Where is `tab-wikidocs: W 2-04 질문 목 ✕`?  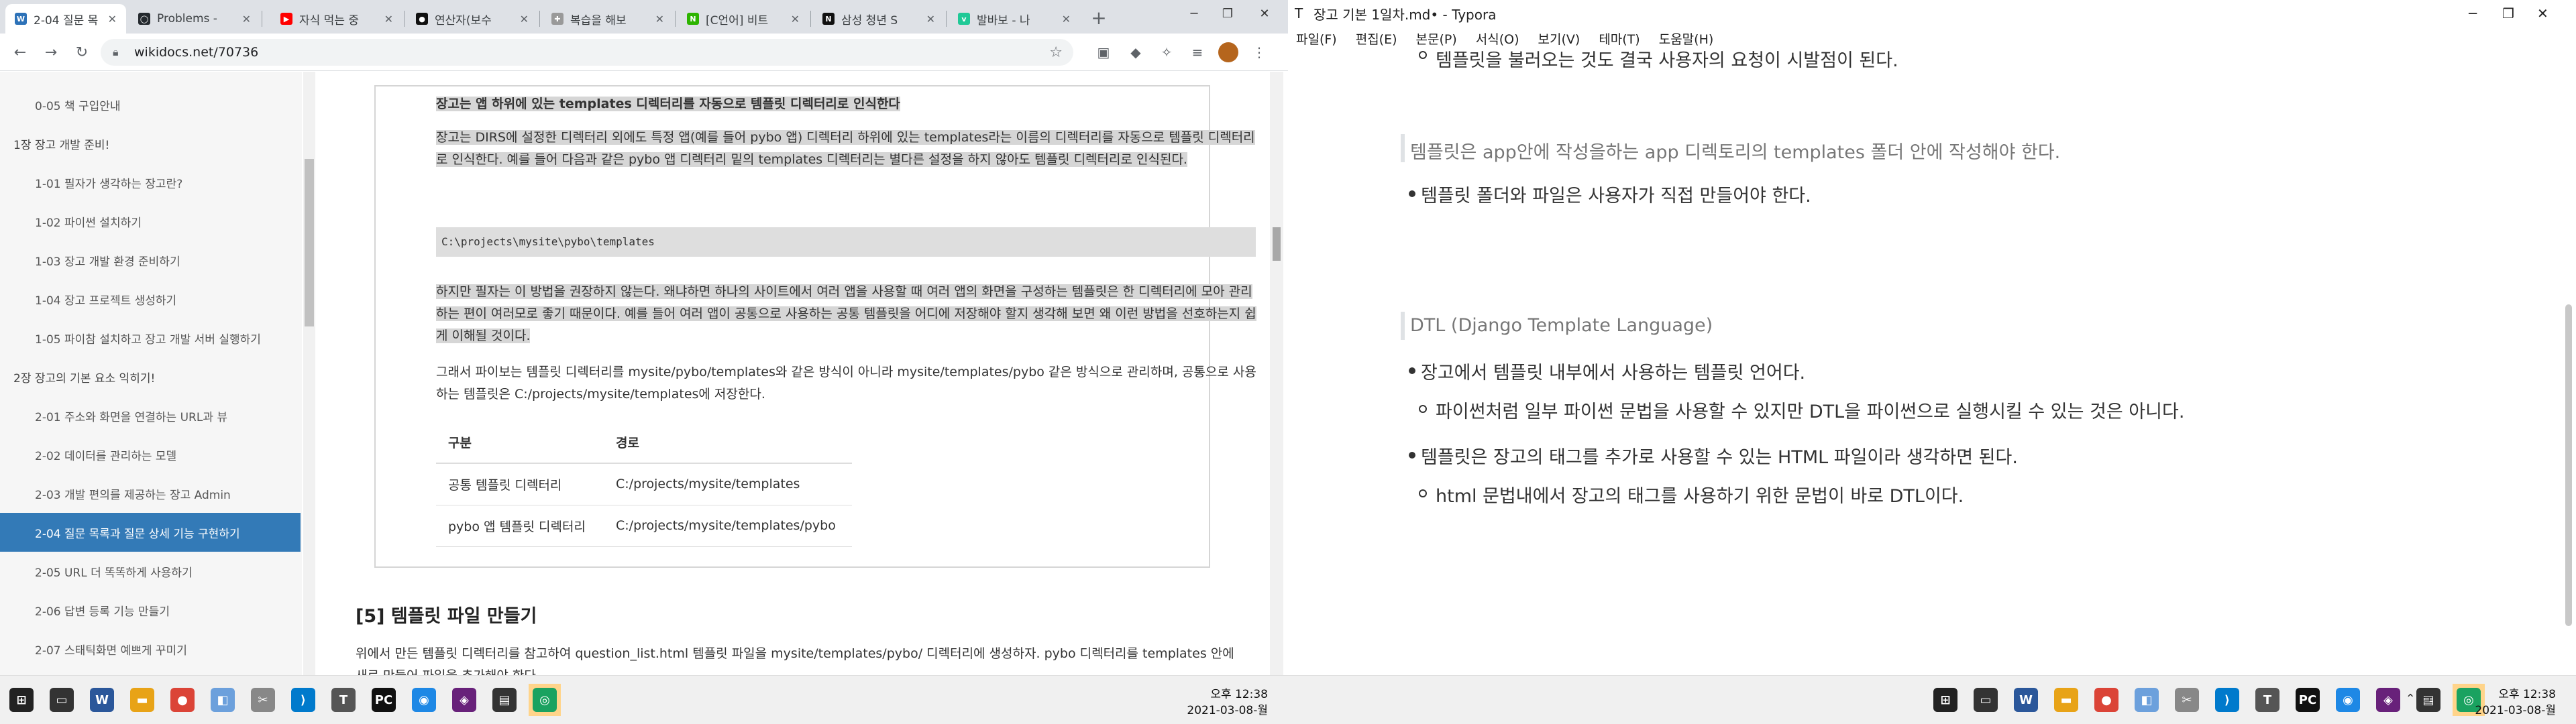 tab-wikidocs: W 2-04 질문 목 ✕ is located at coordinates (65, 19).